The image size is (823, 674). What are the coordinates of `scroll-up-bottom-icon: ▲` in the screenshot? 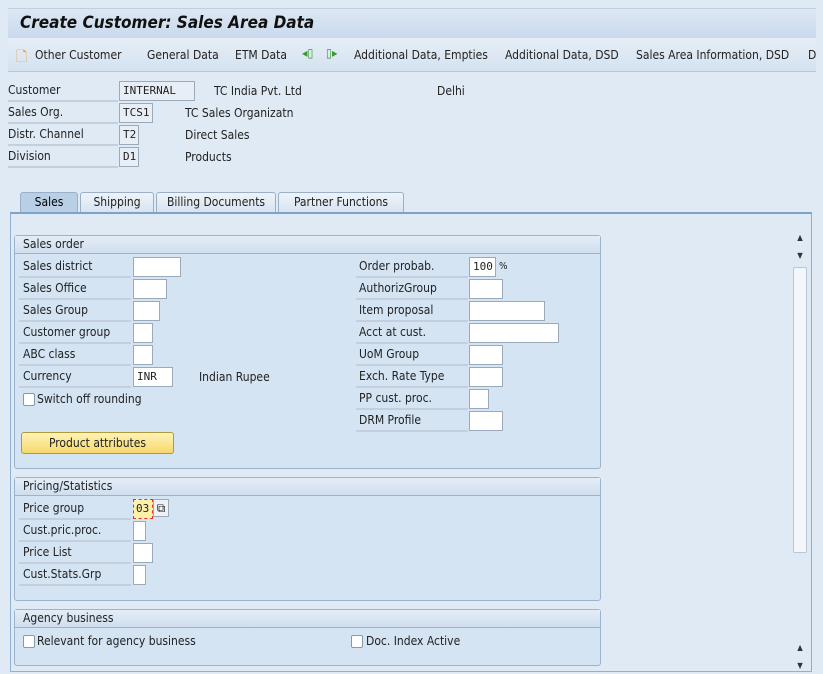 It's located at (800, 648).